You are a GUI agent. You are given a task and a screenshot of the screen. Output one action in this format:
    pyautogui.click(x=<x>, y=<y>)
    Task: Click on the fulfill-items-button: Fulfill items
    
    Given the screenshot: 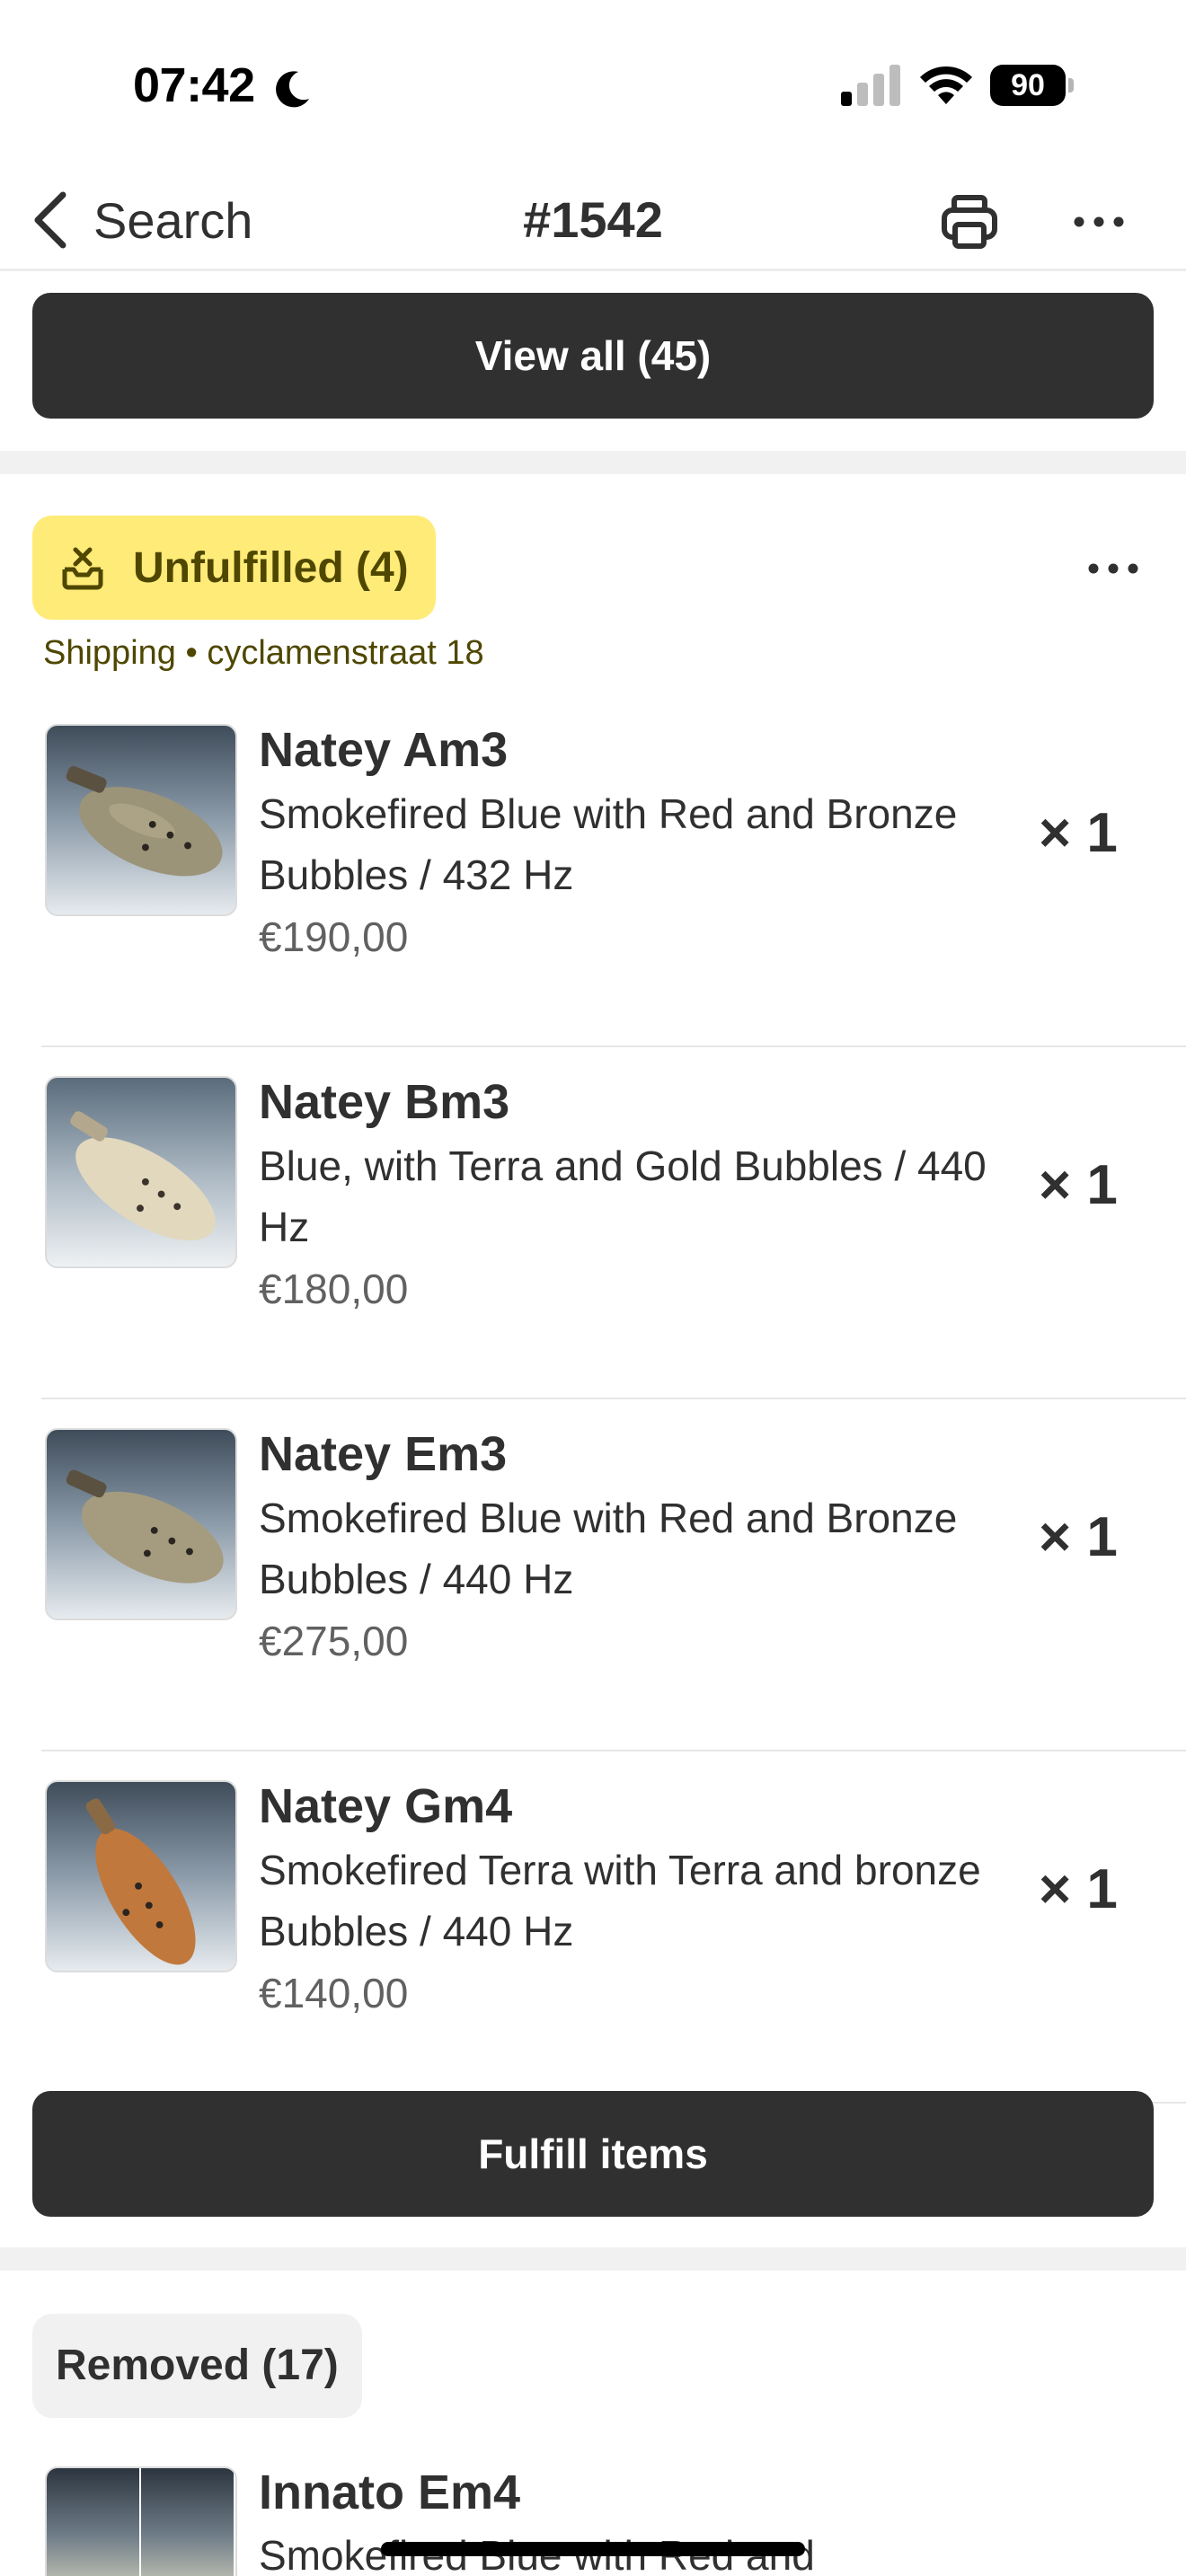 What is the action you would take?
    pyautogui.click(x=593, y=2154)
    